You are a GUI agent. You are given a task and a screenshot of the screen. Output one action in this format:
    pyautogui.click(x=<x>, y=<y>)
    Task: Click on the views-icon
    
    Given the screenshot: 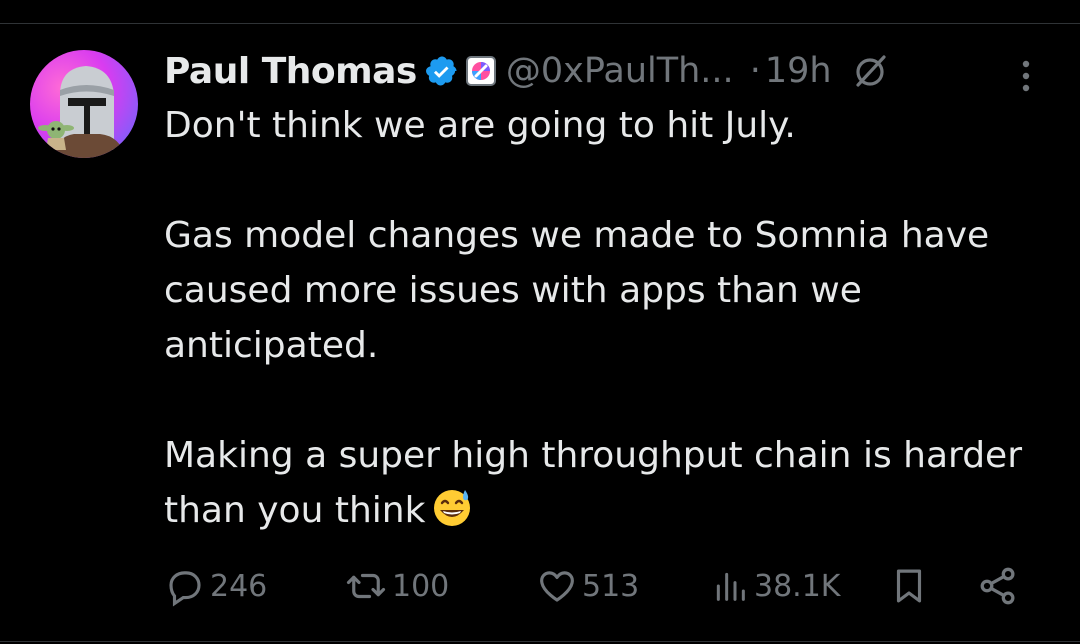 What is the action you would take?
    pyautogui.click(x=730, y=586)
    